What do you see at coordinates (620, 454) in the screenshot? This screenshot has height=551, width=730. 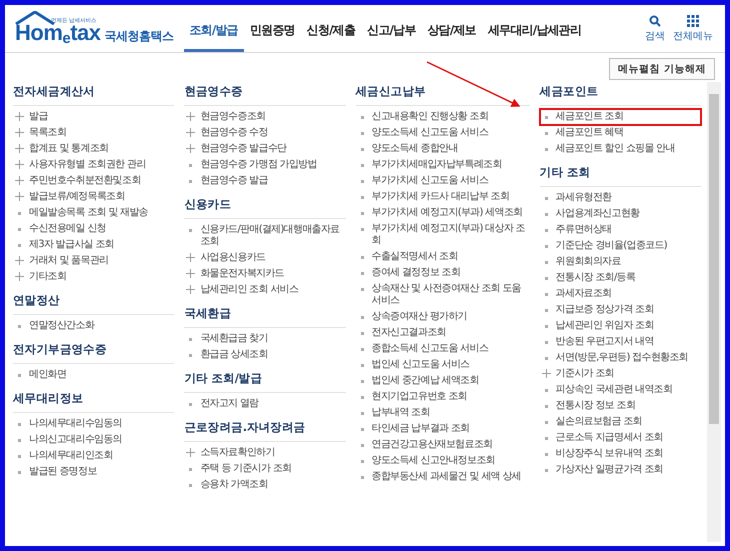 I see `menu-item: 비상장주식 보유내역 조회` at bounding box center [620, 454].